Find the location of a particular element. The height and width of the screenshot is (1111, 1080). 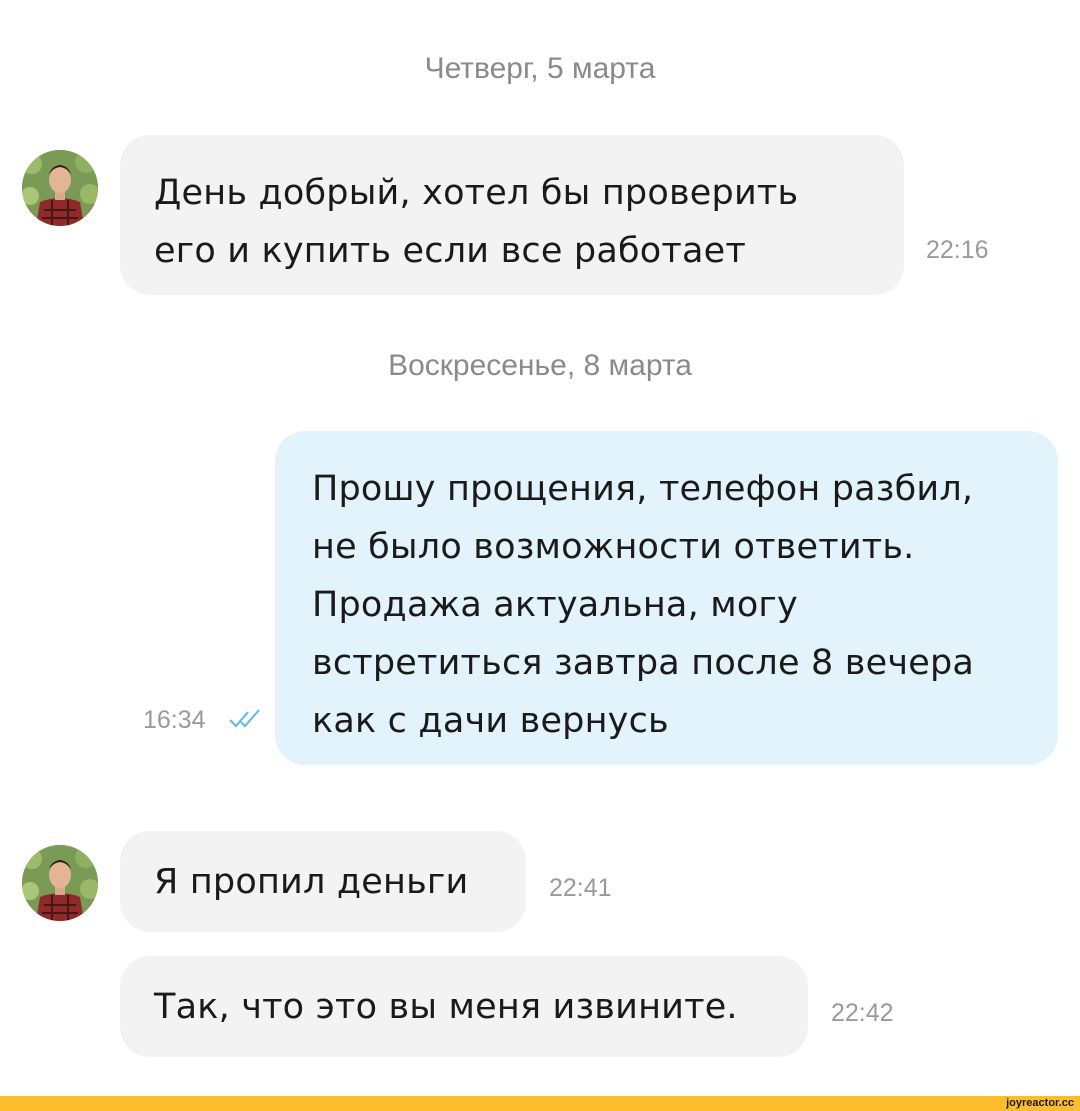

date-separator: Четверг, 5 марта is located at coordinates (540, 68).